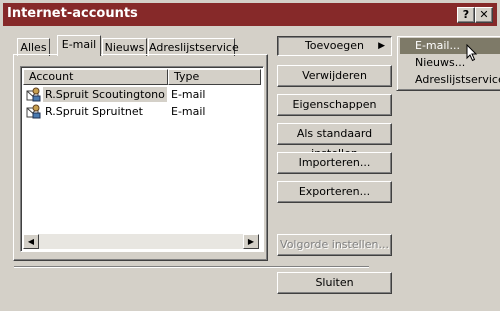 The image size is (500, 311). What do you see at coordinates (214, 77) in the screenshot?
I see `column-header-type: Type` at bounding box center [214, 77].